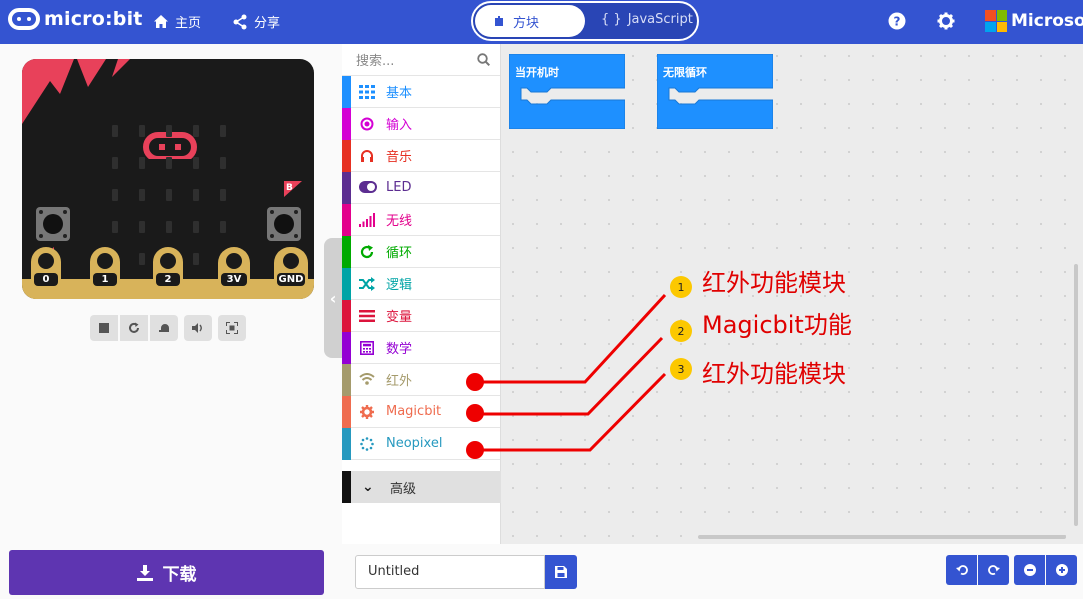  I want to click on category-neopixel: Neopixel, so click(421, 444).